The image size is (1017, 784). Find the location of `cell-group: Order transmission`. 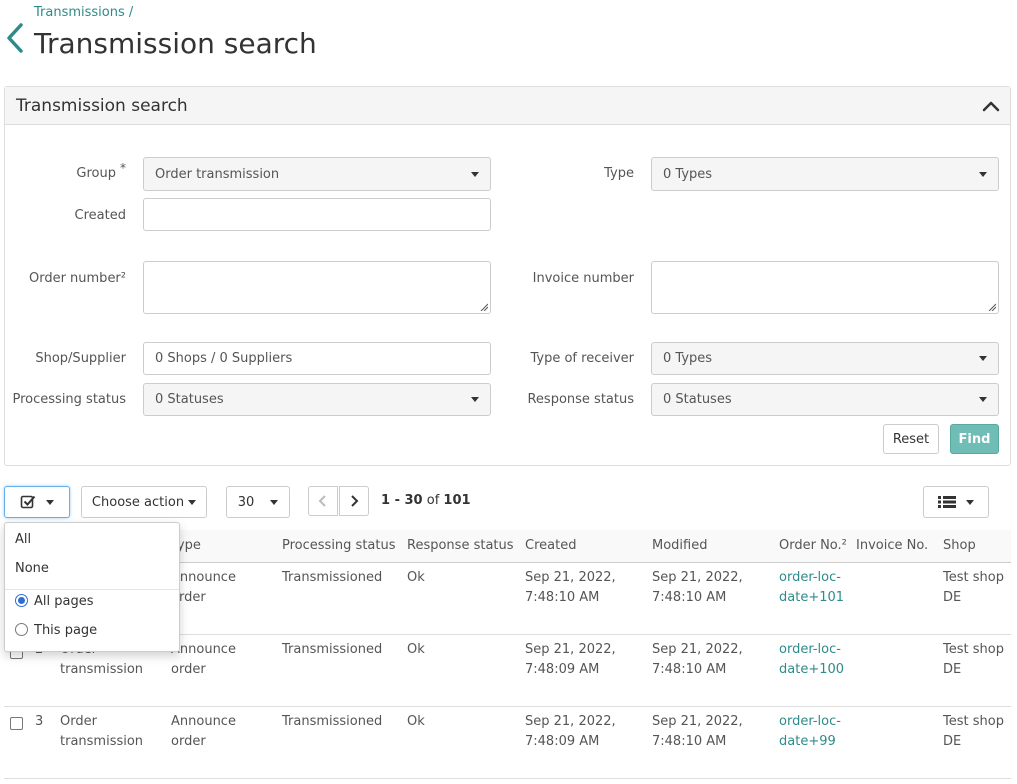

cell-group: Order transmission is located at coordinates (102, 731).